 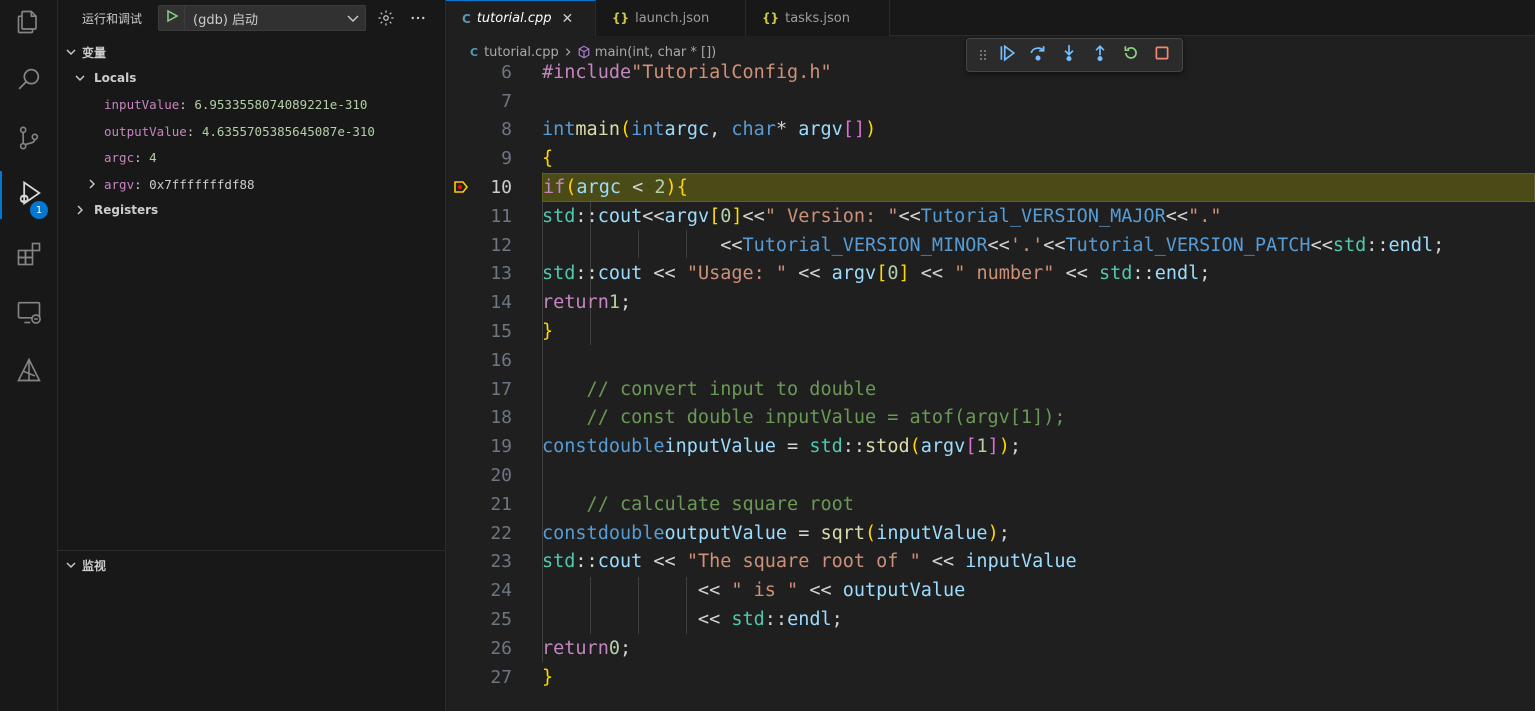 I want to click on line-number: 23, so click(x=479, y=561).